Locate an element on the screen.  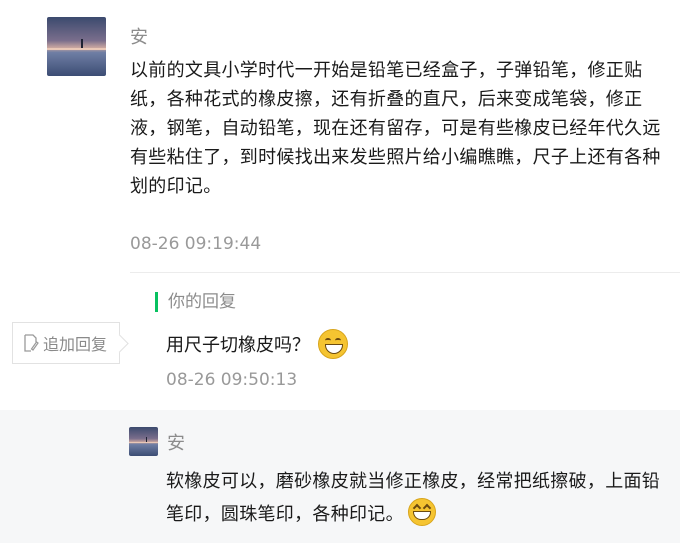
sub-reply-content: 软橡皮可以，磨砂橡皮就当修正橡皮，经常把纸擦破，上面铅笔印，圆珠笔印，各种印记。 is located at coordinates (416, 498).